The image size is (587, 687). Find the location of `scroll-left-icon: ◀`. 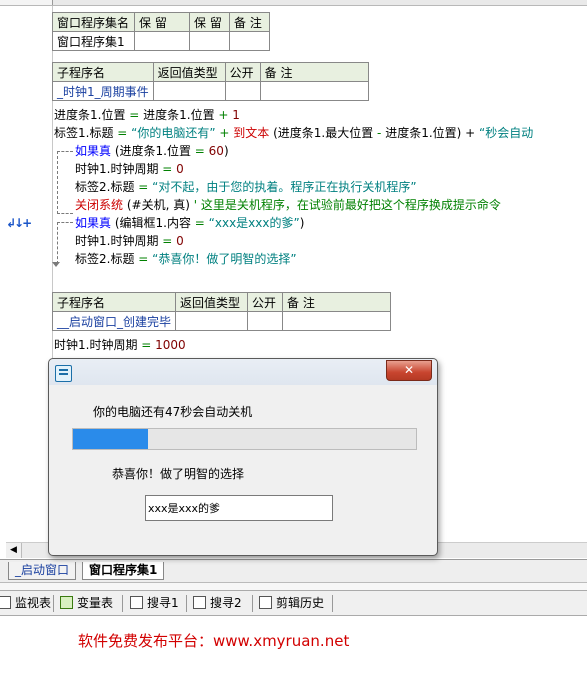

scroll-left-icon: ◀ is located at coordinates (14, 550).